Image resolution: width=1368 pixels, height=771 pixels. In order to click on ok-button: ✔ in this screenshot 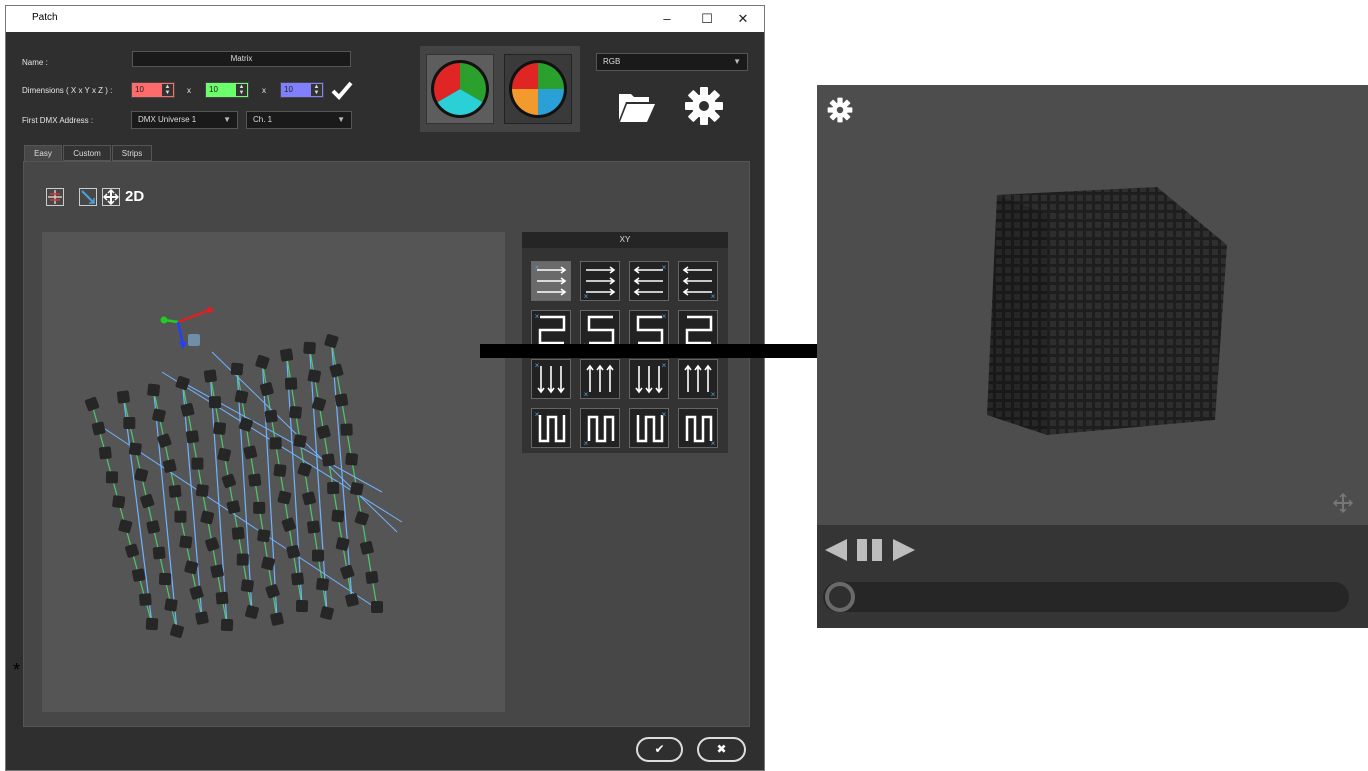, I will do `click(659, 749)`.